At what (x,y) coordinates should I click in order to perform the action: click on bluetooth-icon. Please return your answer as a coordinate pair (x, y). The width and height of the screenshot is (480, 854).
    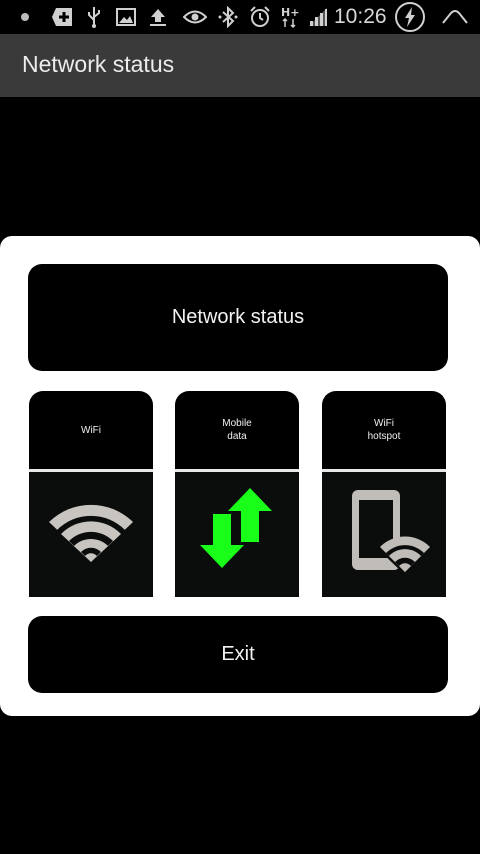
    Looking at the image, I should click on (228, 17).